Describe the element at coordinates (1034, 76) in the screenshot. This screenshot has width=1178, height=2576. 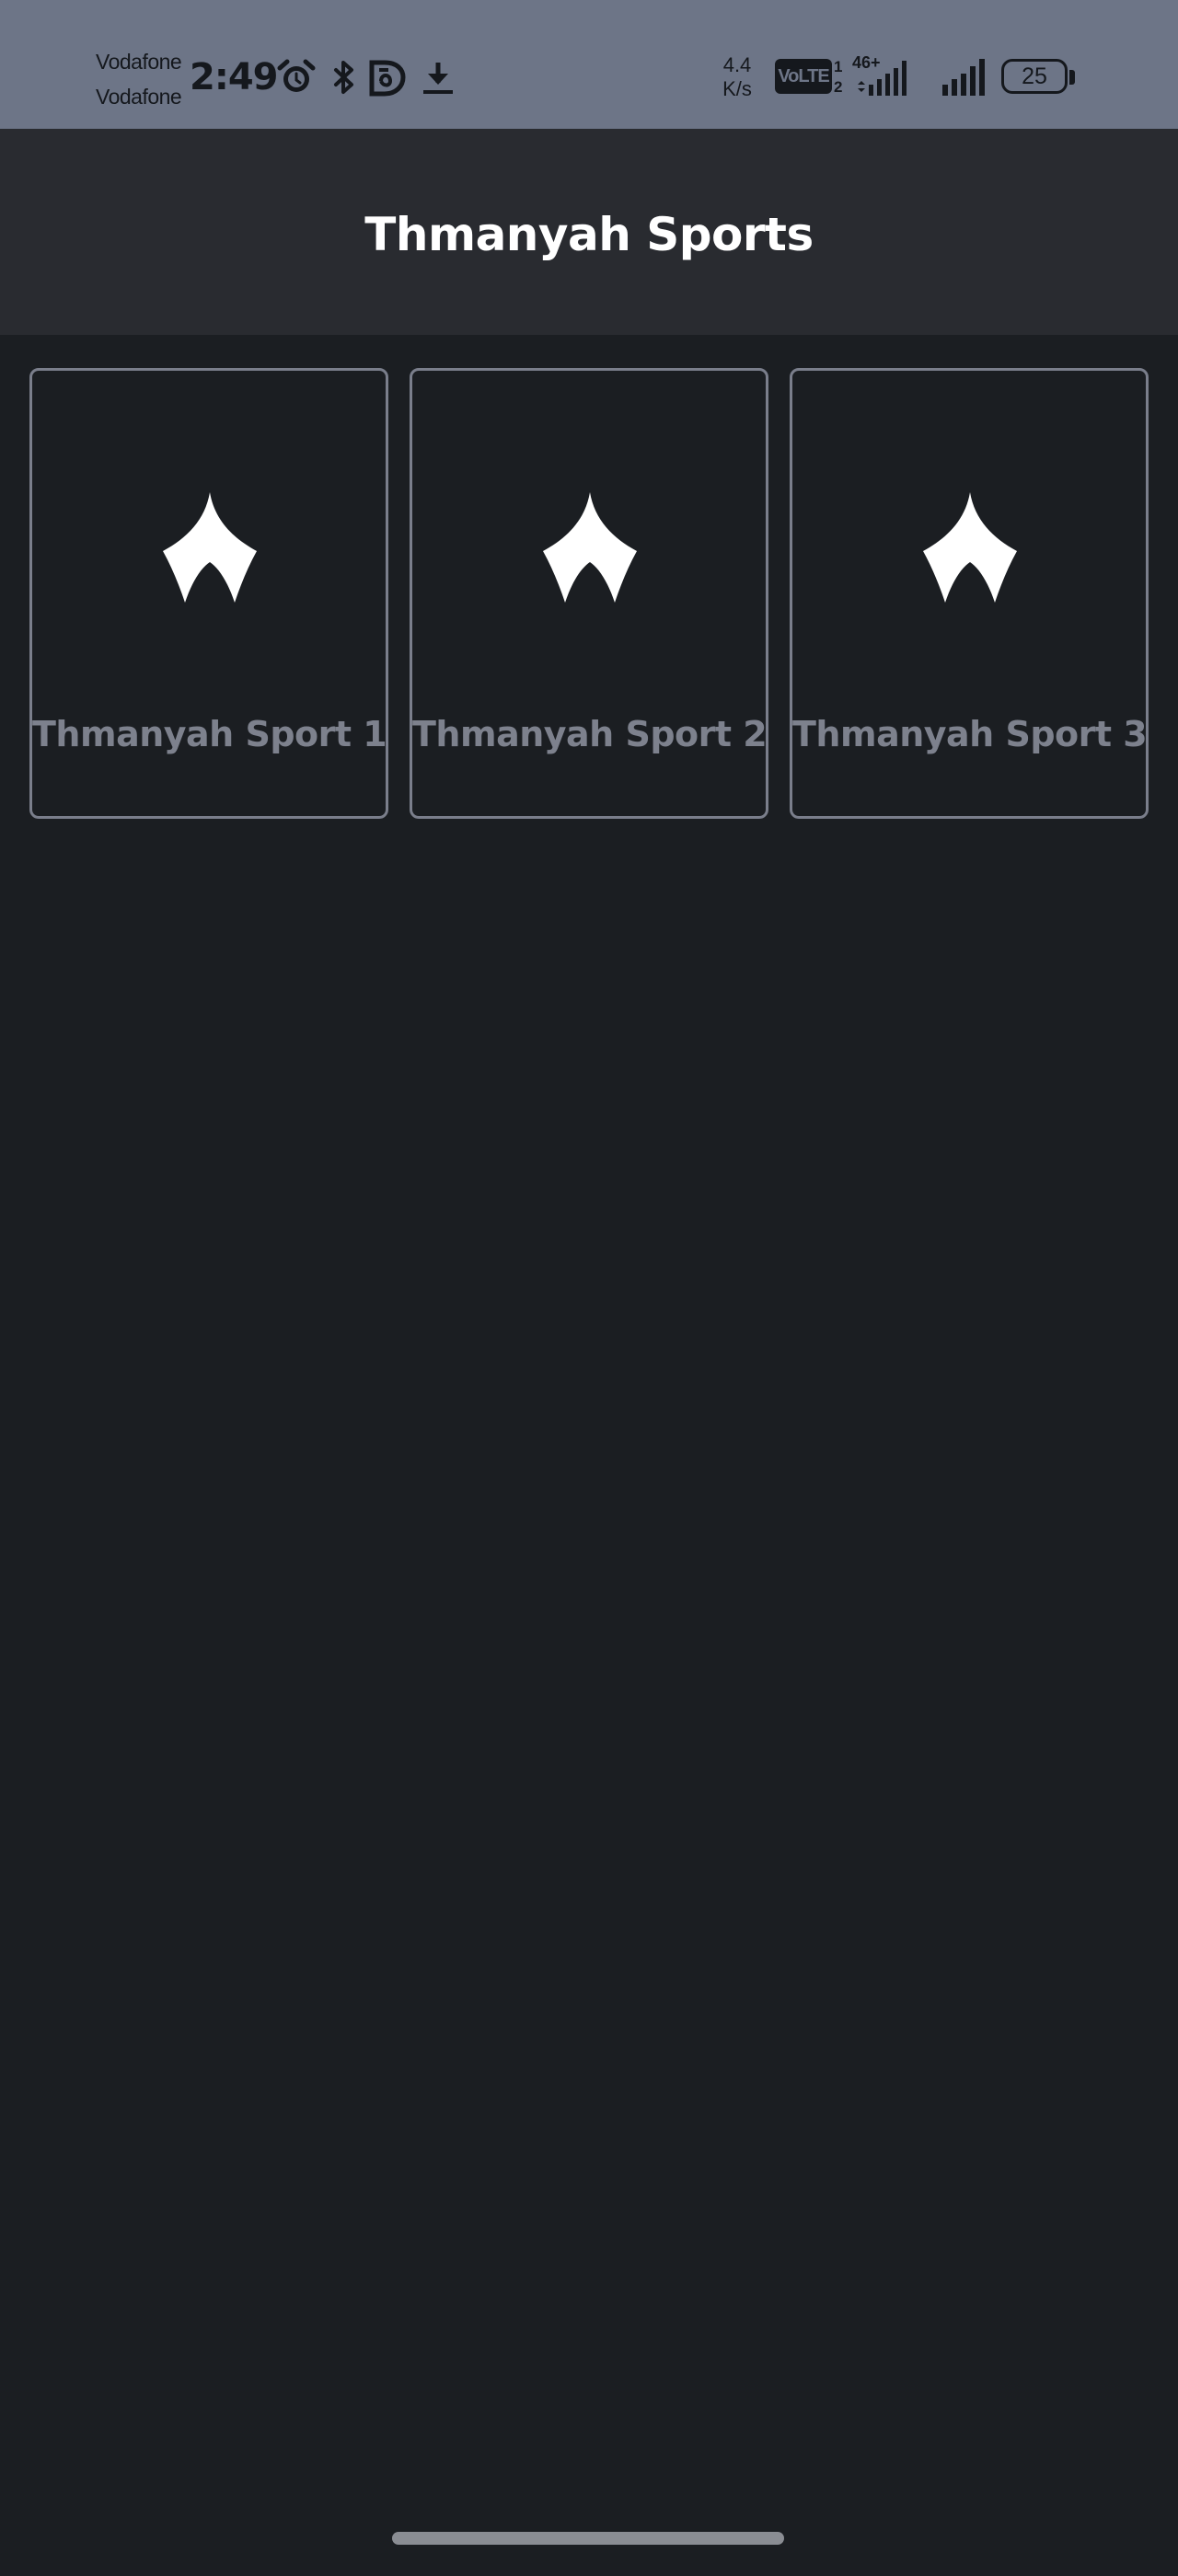
I see `battery-icon: 25` at that location.